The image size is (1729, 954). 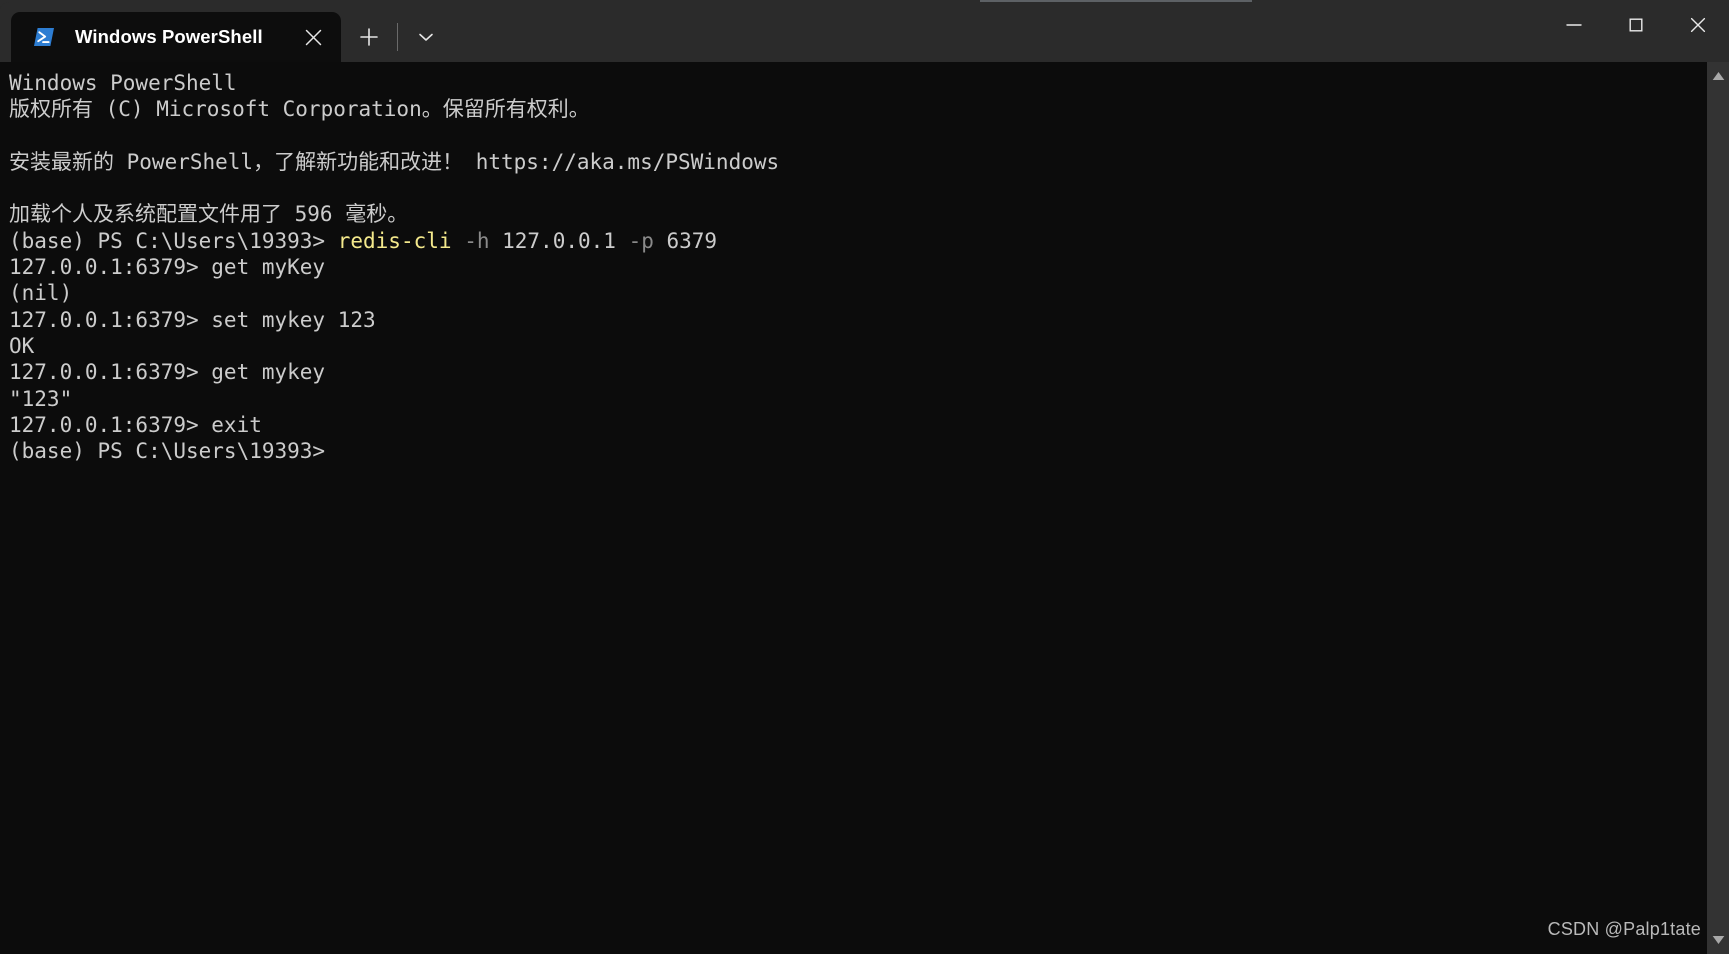 I want to click on console-segment: OK, so click(x=22, y=345).